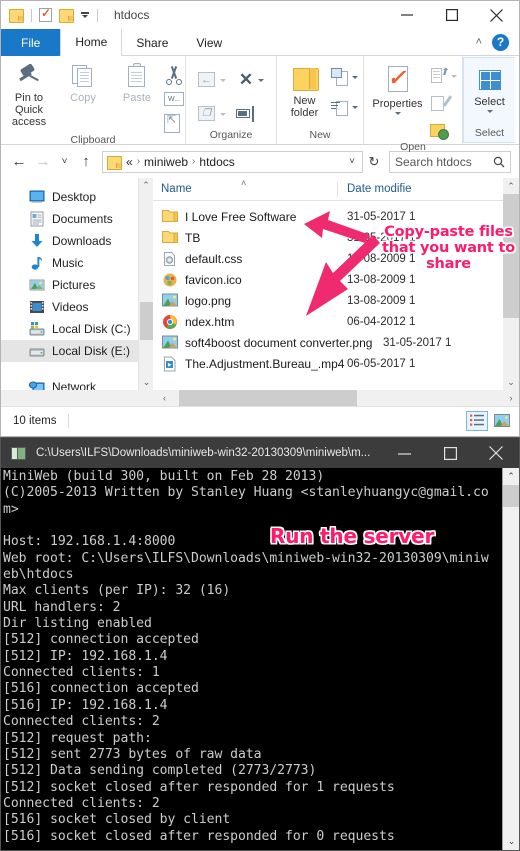 The height and width of the screenshot is (851, 520). Describe the element at coordinates (152, 42) in the screenshot. I see `tab-share: Share` at that location.